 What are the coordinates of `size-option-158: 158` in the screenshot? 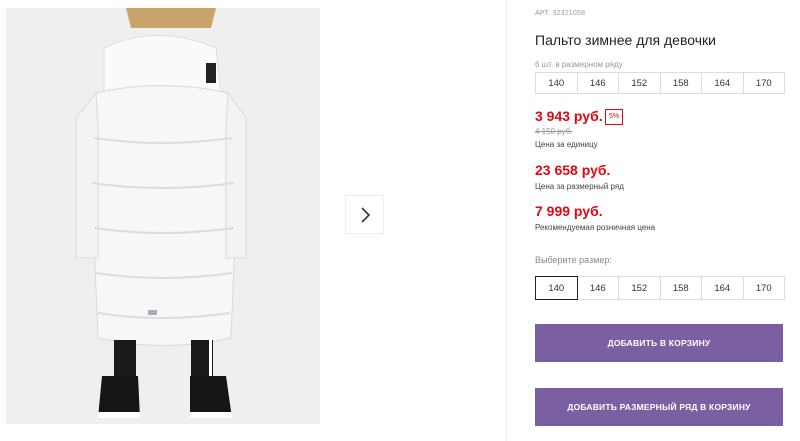 It's located at (680, 288).